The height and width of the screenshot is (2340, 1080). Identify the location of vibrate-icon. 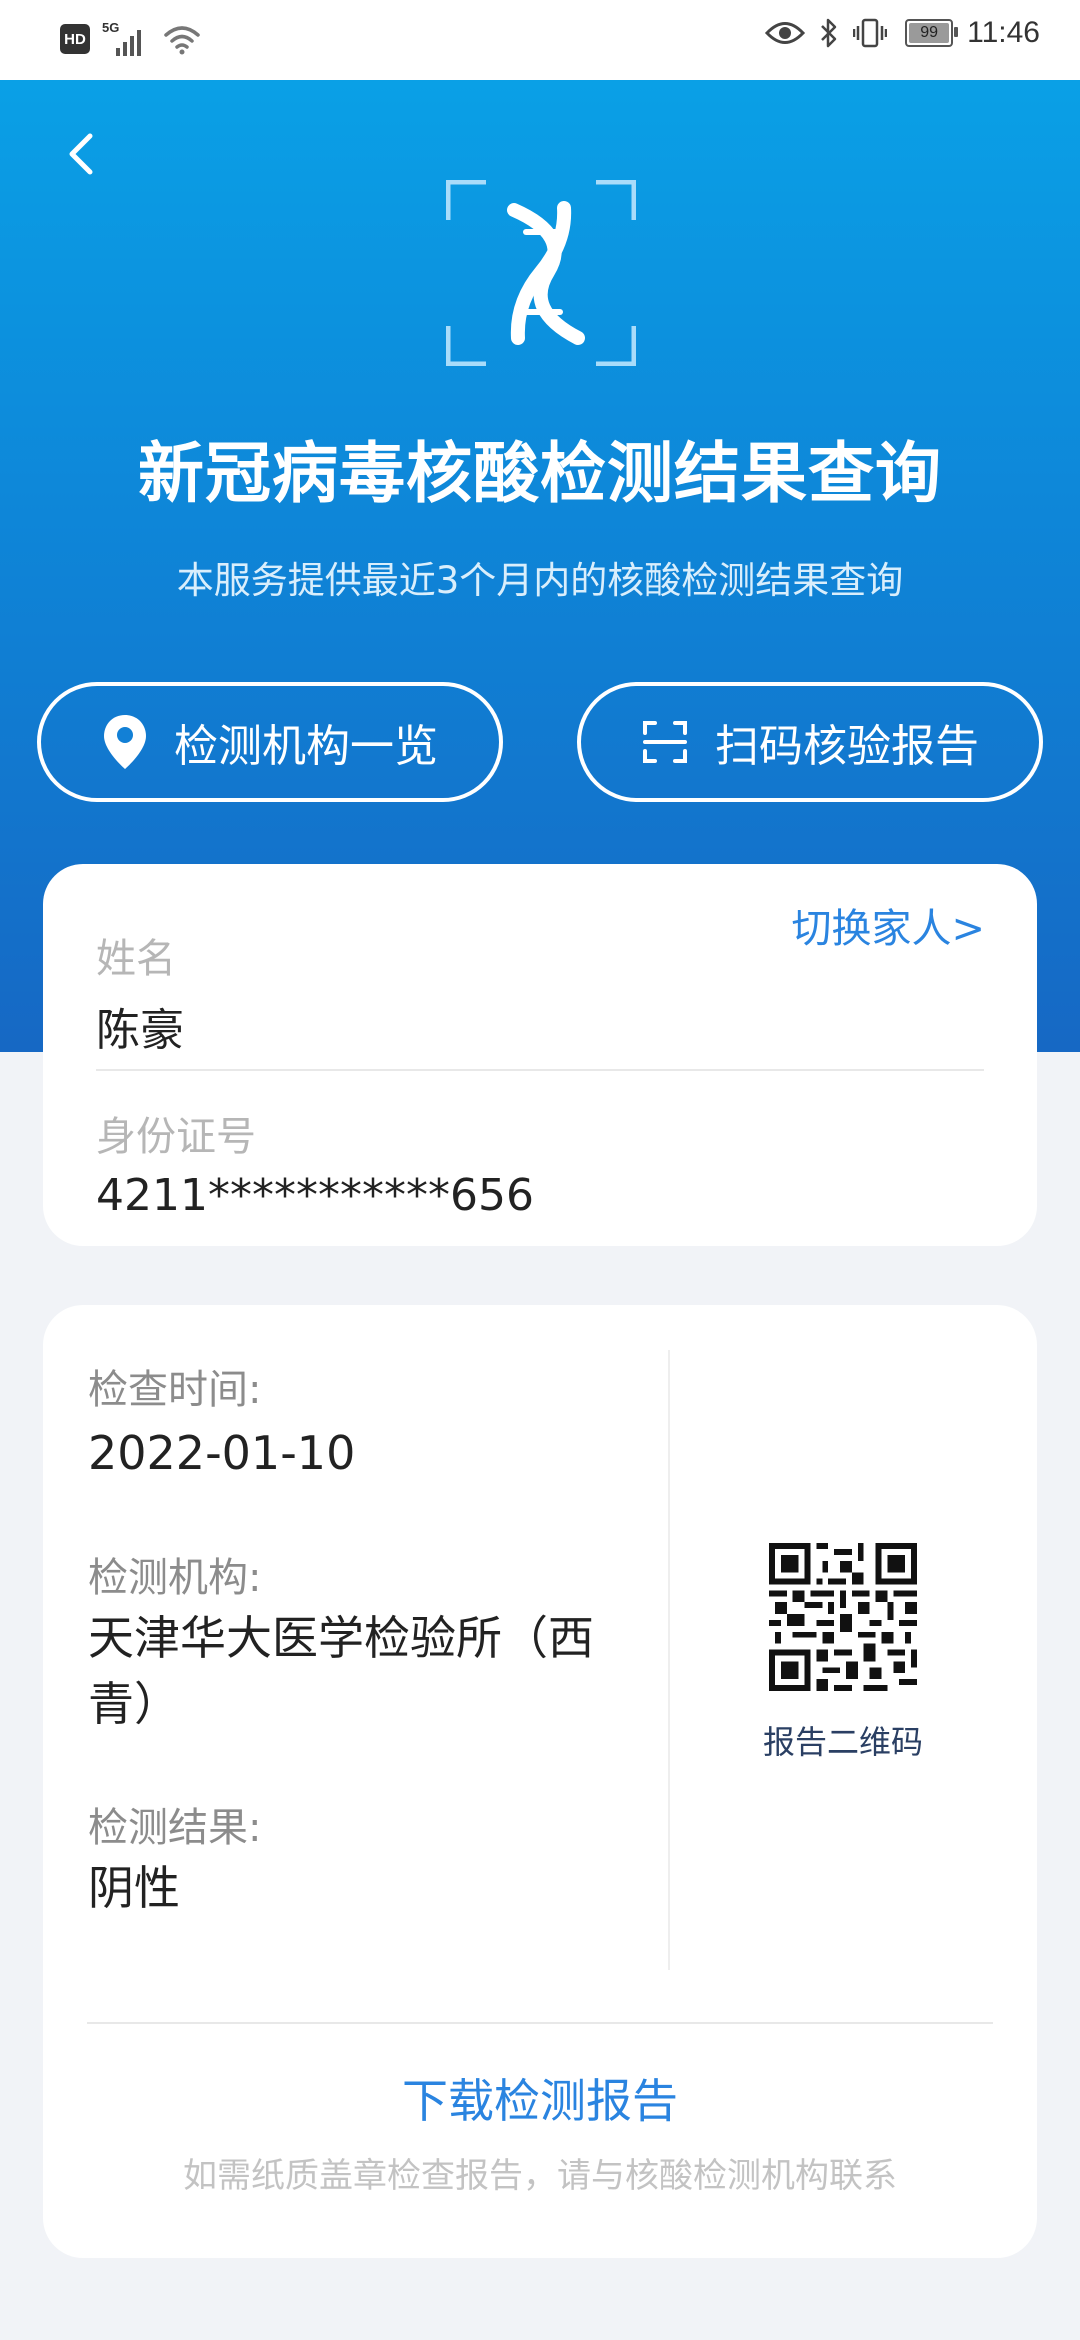
(870, 33).